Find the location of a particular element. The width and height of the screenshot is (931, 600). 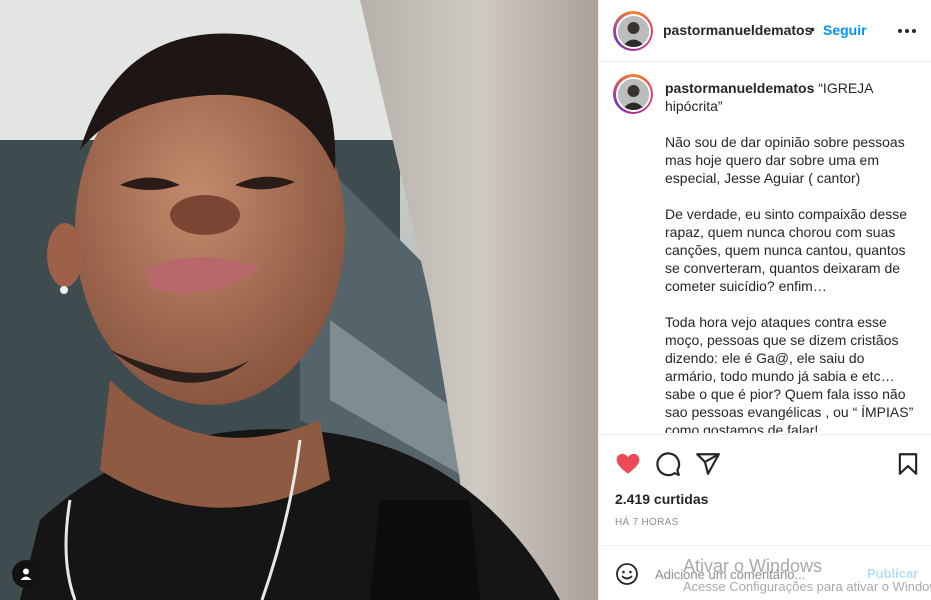

comment-form: Publicar is located at coordinates (765, 572).